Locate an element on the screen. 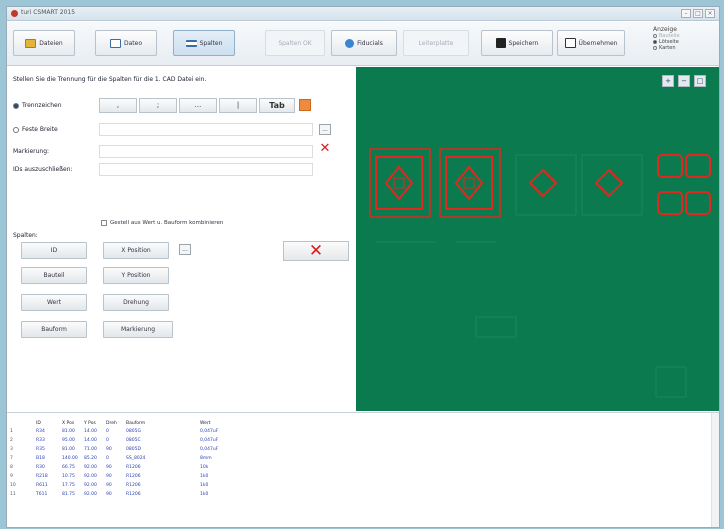 This screenshot has height=529, width=724. anzeige-option-karten: Karten is located at coordinates (682, 48).